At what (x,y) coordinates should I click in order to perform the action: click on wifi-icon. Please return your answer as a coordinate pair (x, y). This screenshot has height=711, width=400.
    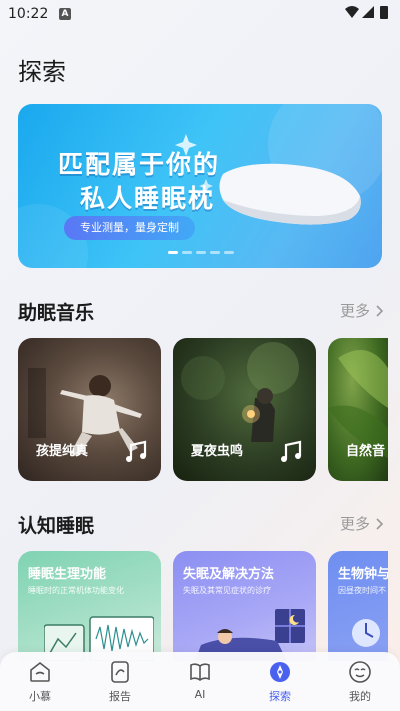
    Looking at the image, I should click on (352, 12).